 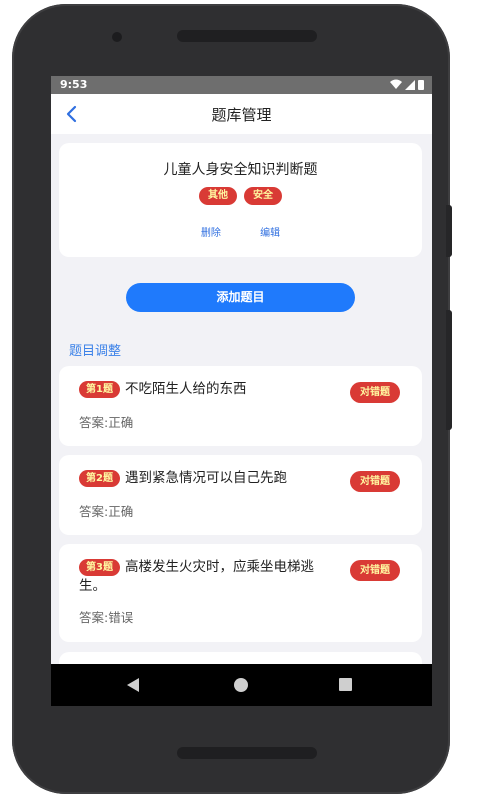 What do you see at coordinates (99, 567) in the screenshot?
I see `question-number-badge: 第3题` at bounding box center [99, 567].